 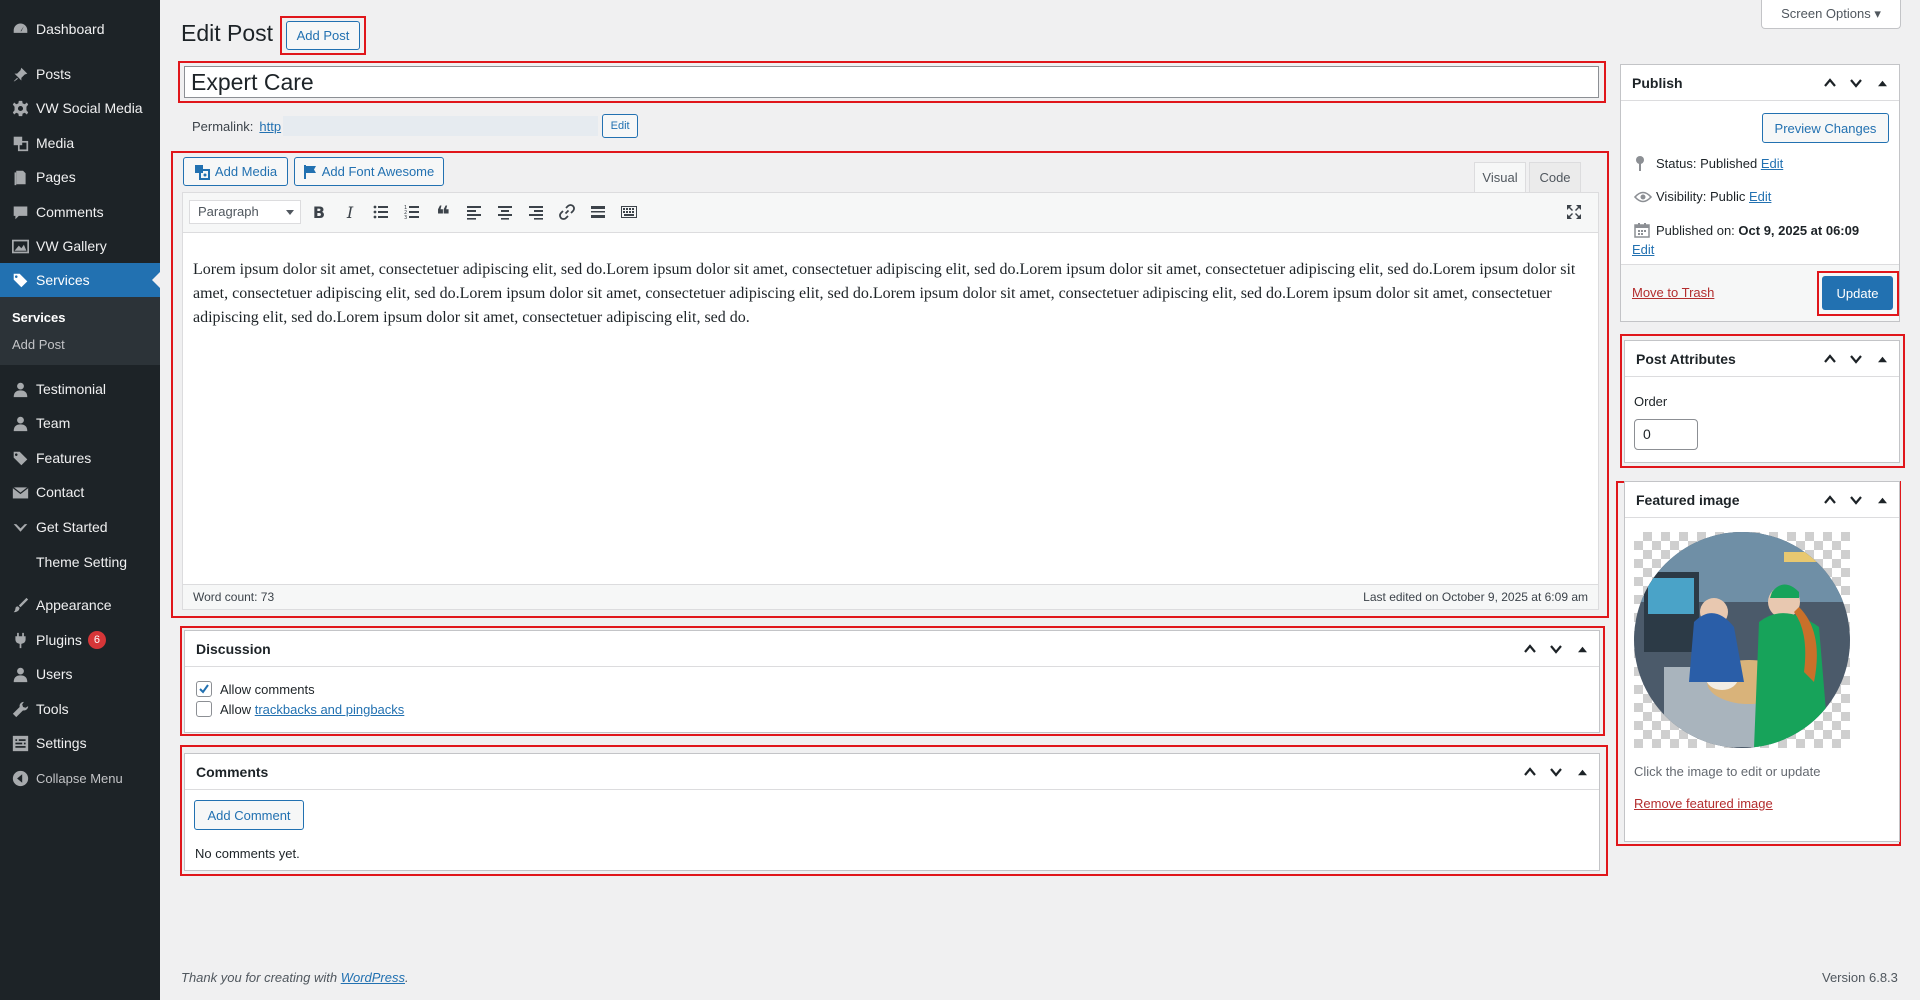 I want to click on veterinary-photo, so click(x=1742, y=640).